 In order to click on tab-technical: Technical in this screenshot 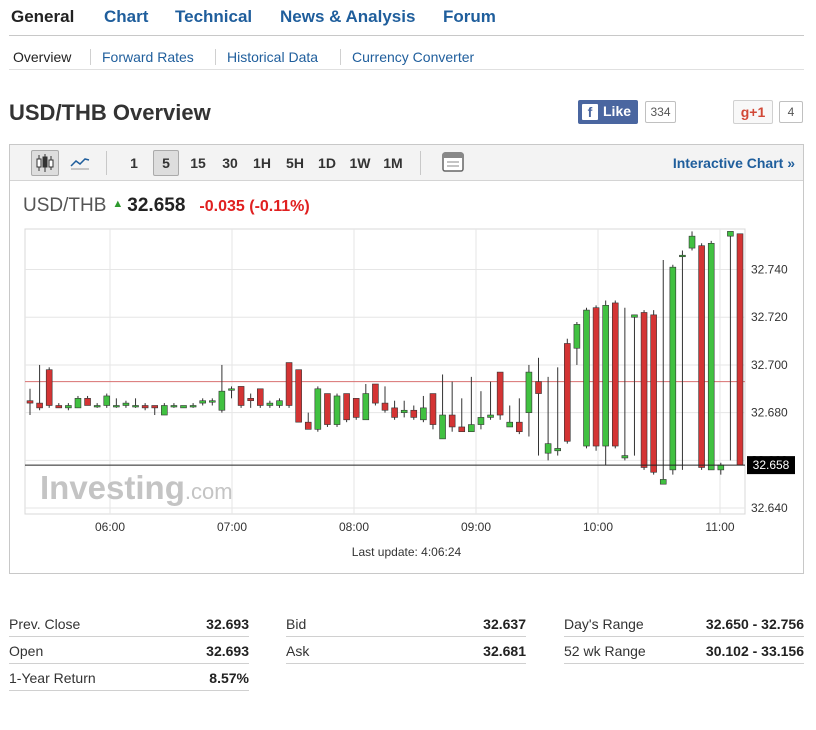, I will do `click(213, 17)`.